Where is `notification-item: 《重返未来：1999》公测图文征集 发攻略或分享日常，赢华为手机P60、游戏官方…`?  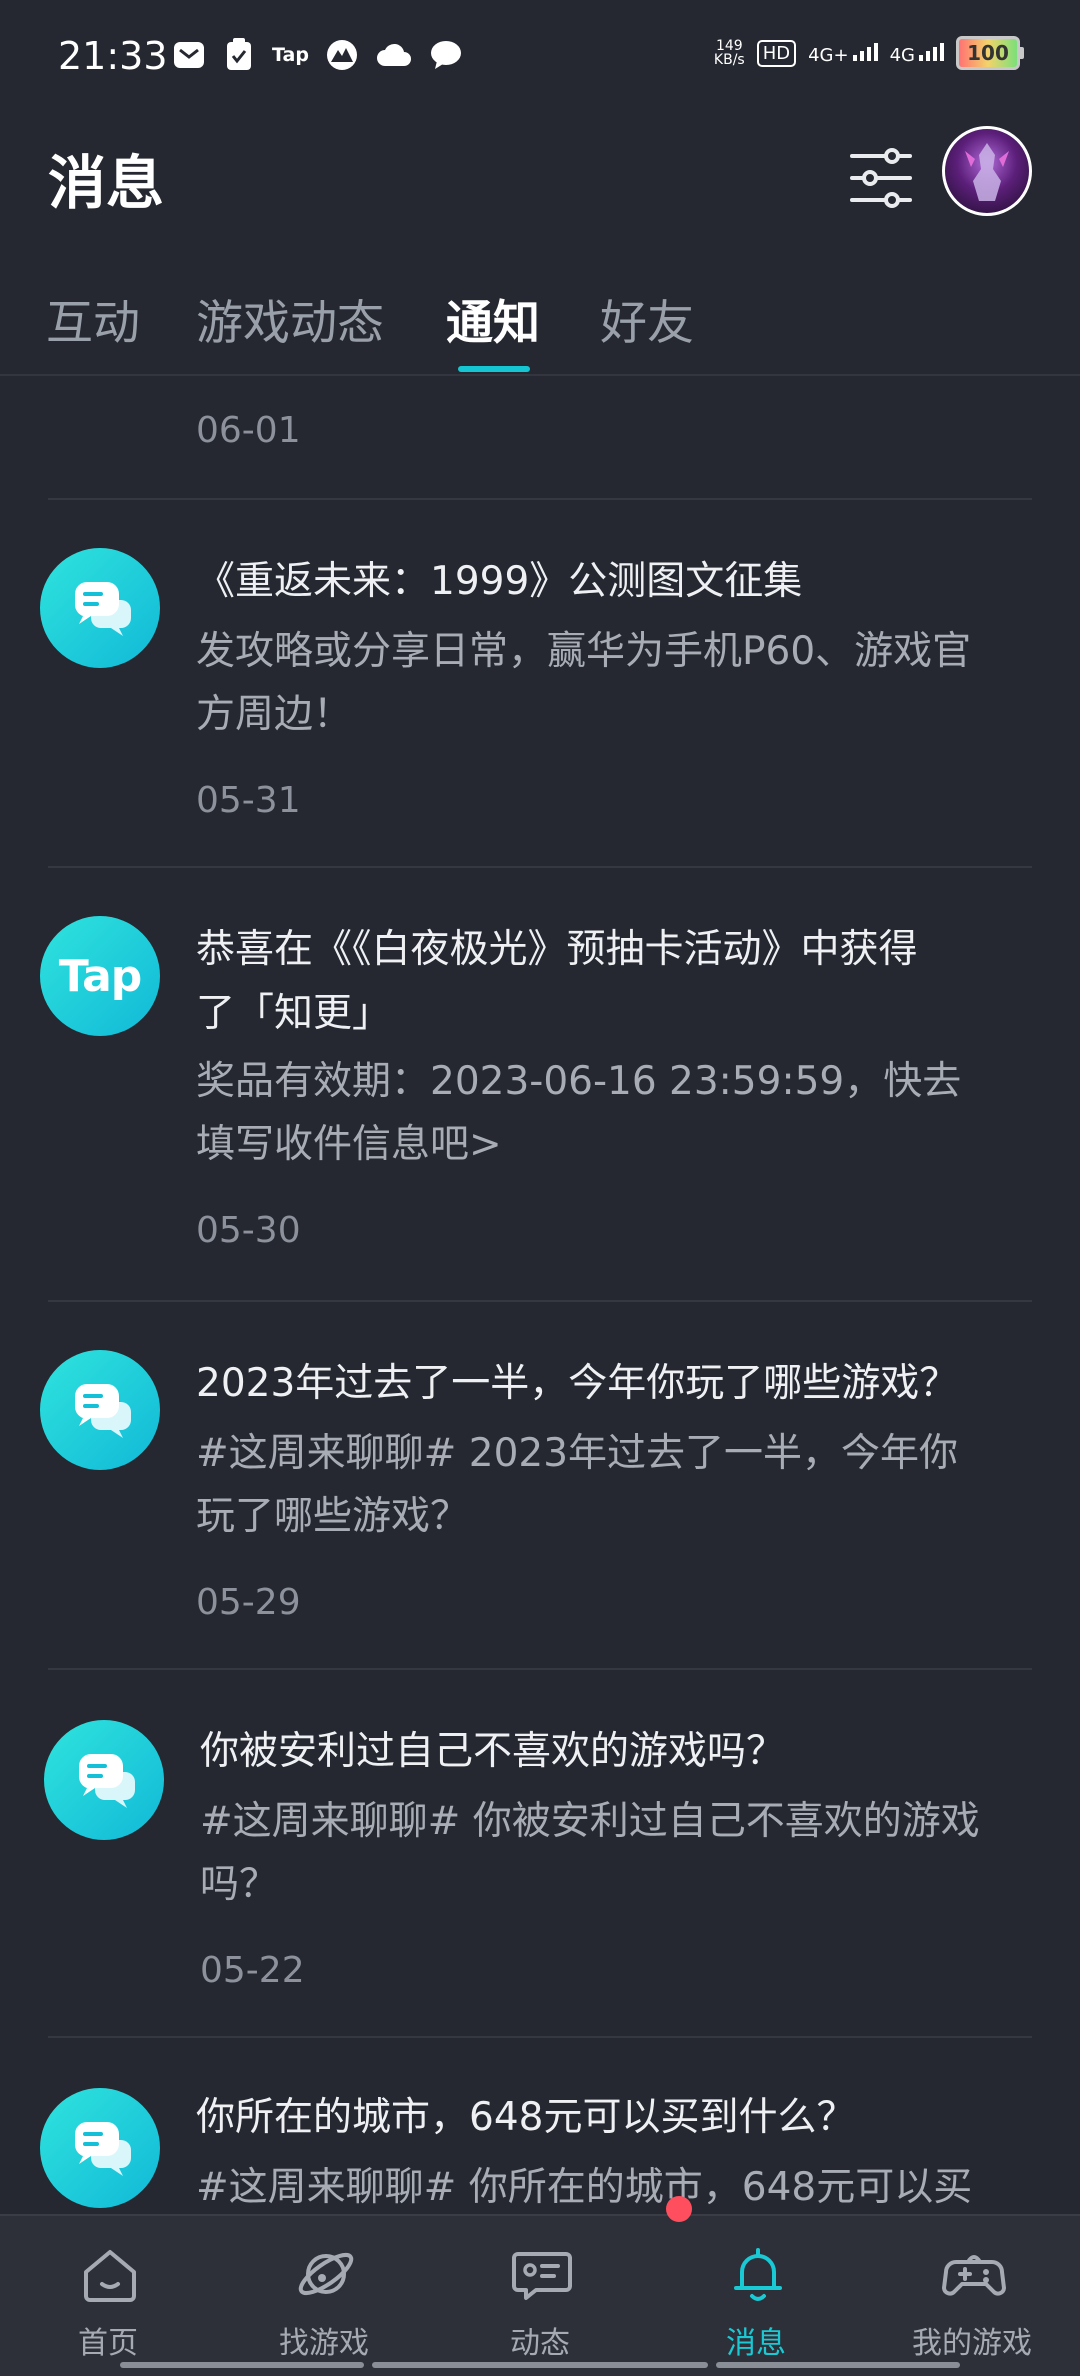
notification-item: 《重返未来：1999》公测图文征集 发攻略或分享日常，赢华为手机P60、游戏官方… is located at coordinates (540, 708).